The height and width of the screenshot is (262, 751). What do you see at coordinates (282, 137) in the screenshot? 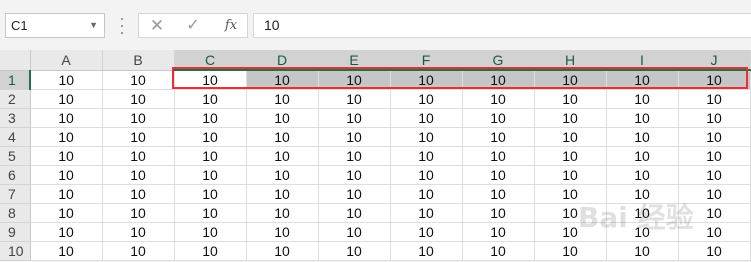
I see `cell-d4: 10` at bounding box center [282, 137].